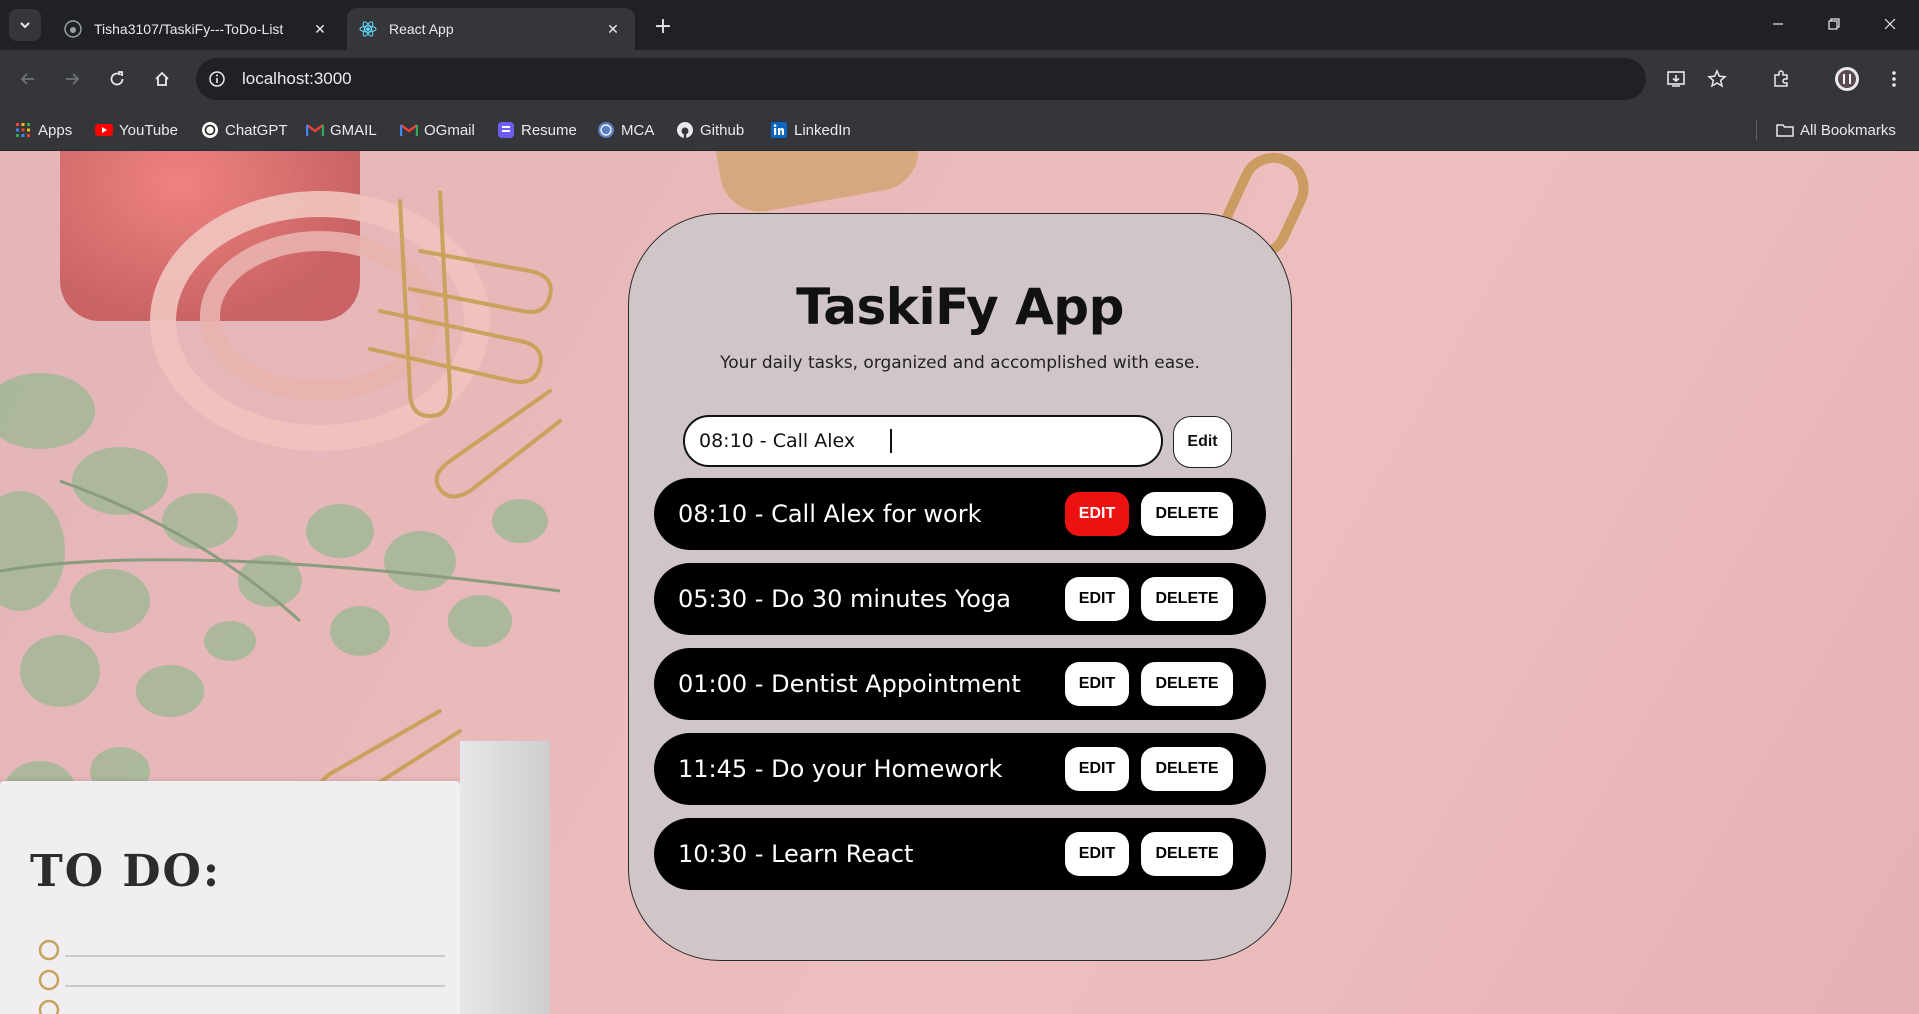 This screenshot has height=1014, width=1919. I want to click on task-item: 10:30 - Learn React EDIT DELETE, so click(960, 854).